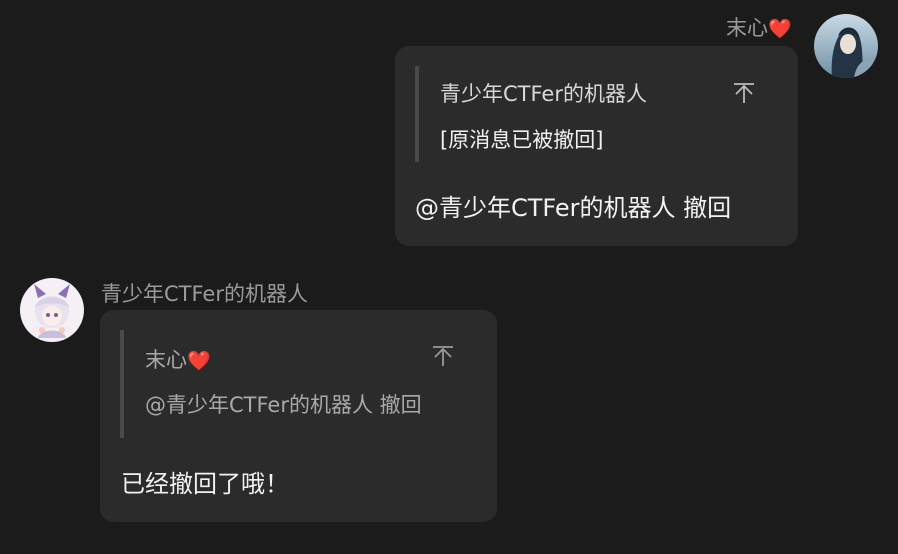 This screenshot has height=554, width=898. I want to click on quoted-message: 青少年CTFer的机器人 [原消息已被撤回], so click(595, 114).